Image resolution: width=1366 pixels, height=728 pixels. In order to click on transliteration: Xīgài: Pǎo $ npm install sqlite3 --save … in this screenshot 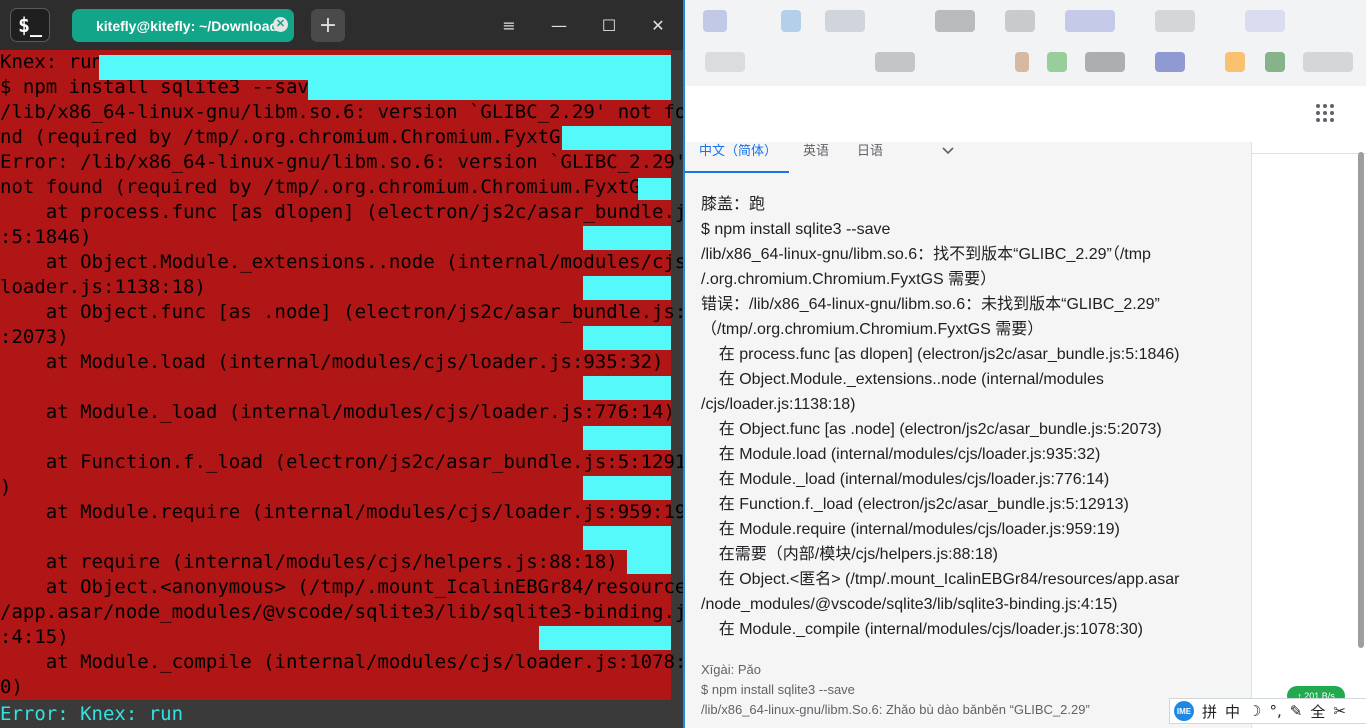, I will do `click(961, 690)`.